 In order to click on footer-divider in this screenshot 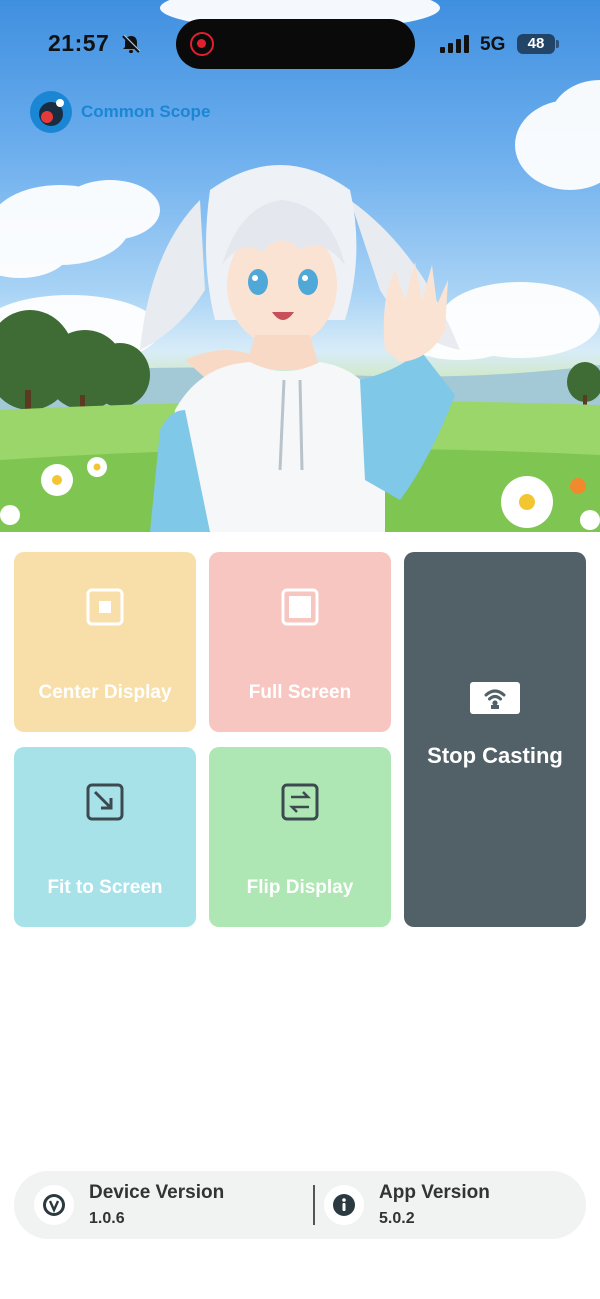, I will do `click(314, 1205)`.